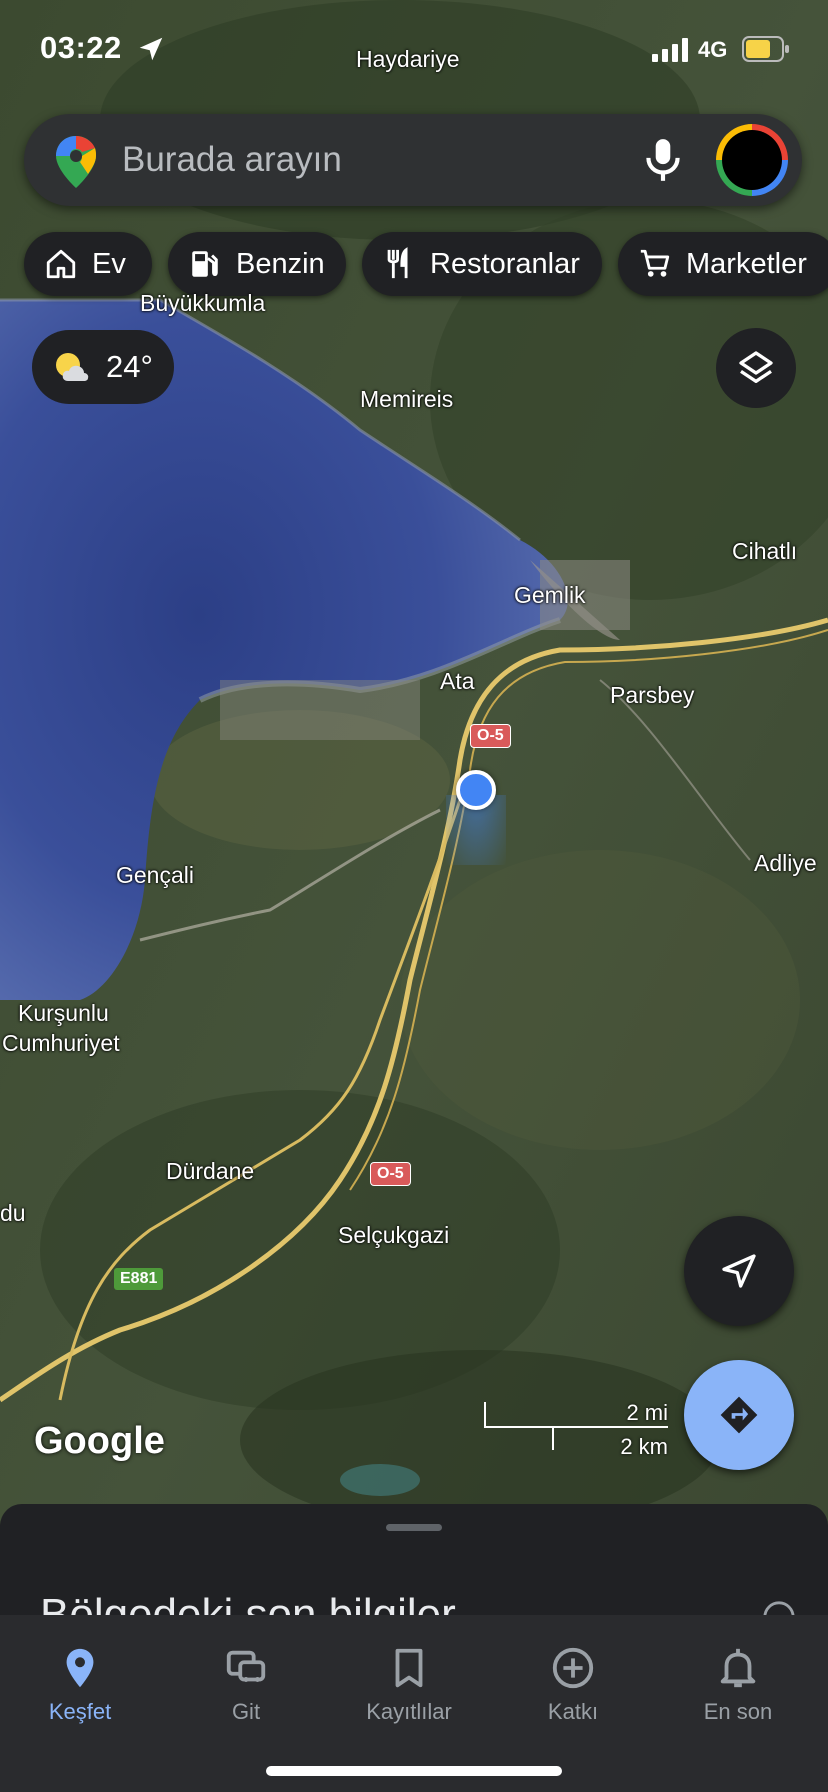  What do you see at coordinates (103, 367) in the screenshot?
I see `weather-chip: 24°` at bounding box center [103, 367].